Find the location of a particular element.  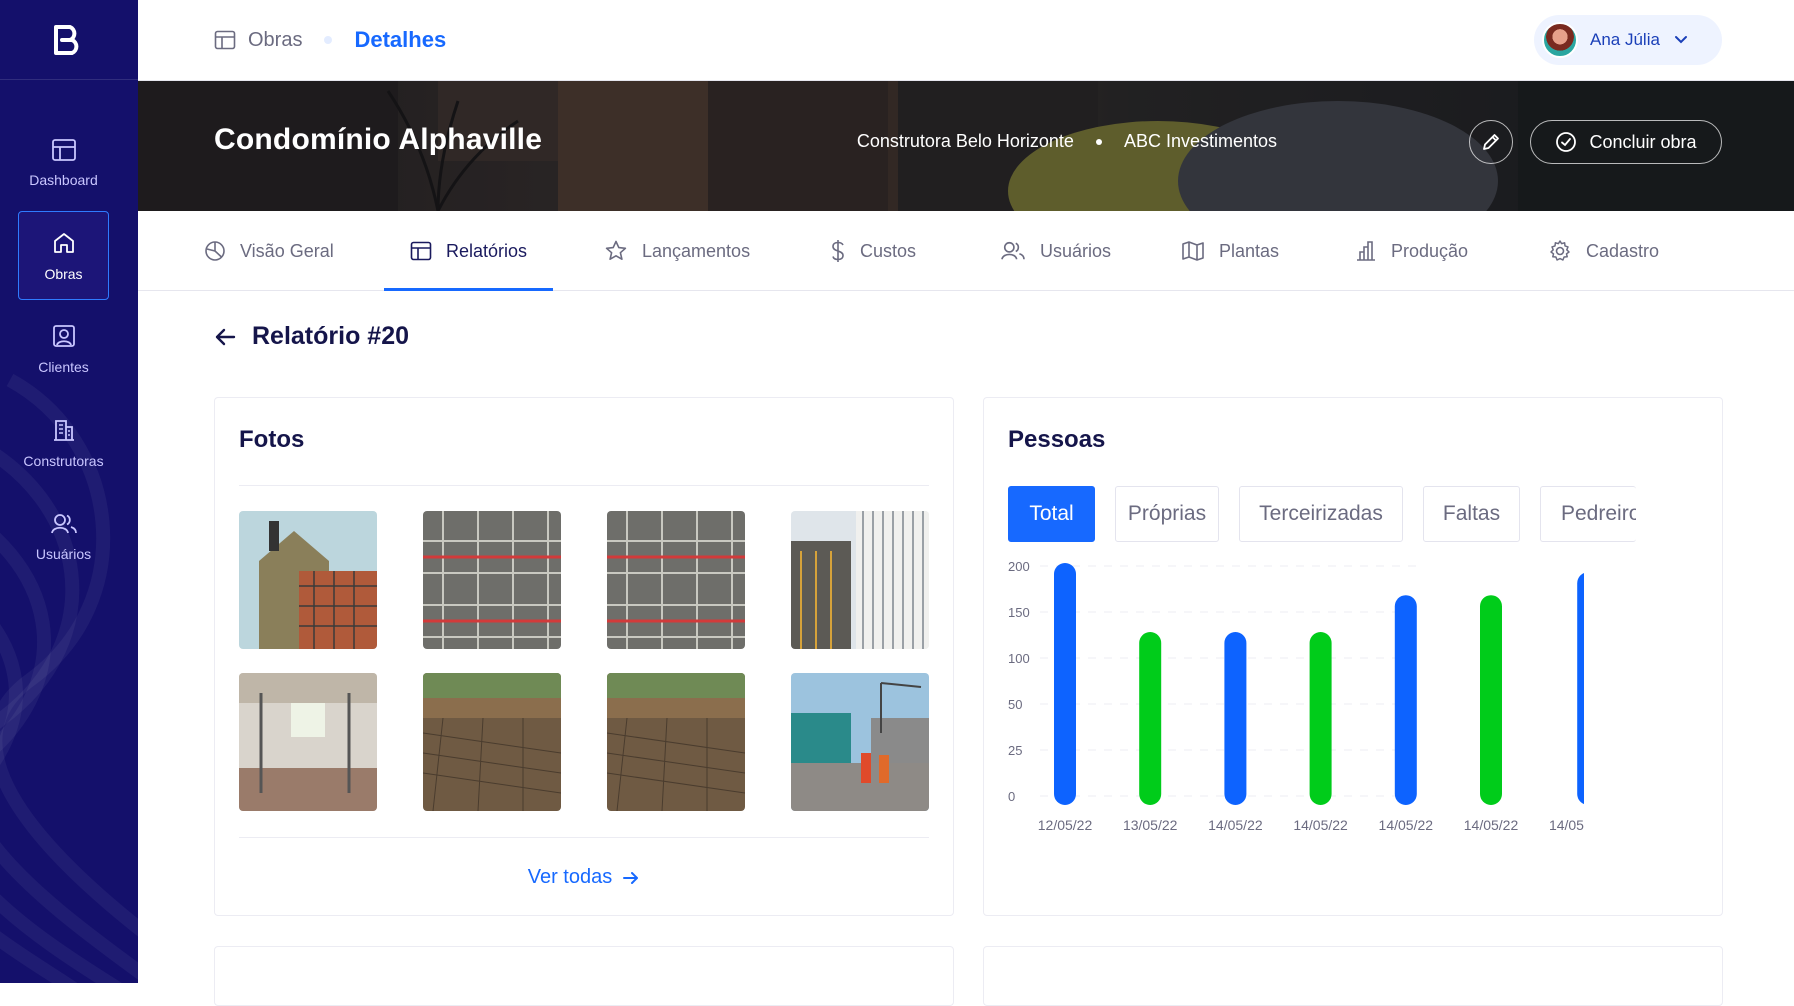

avatar is located at coordinates (1560, 40).